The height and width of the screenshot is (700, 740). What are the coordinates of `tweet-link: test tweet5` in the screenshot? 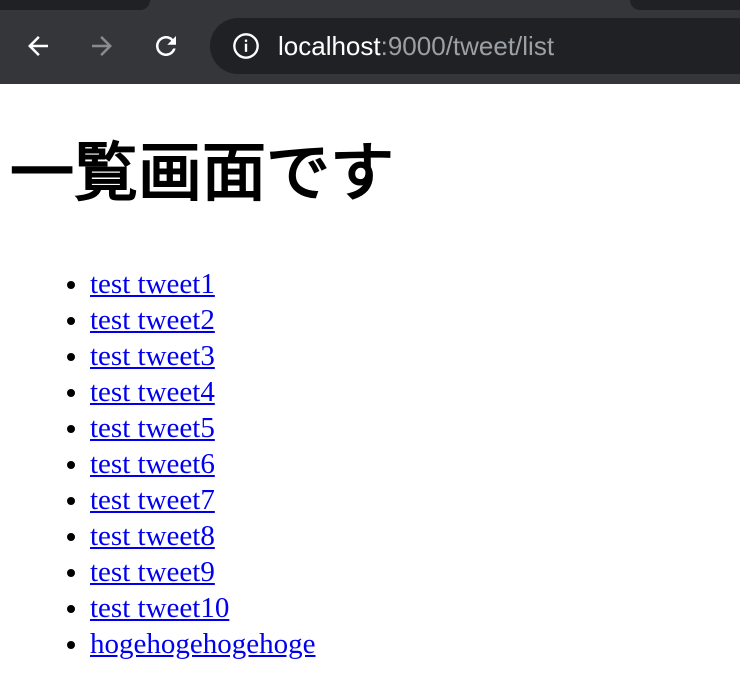 It's located at (152, 428).